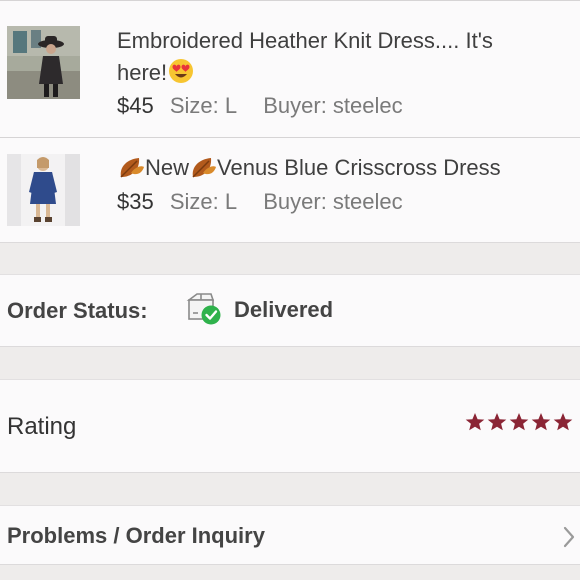 Image resolution: width=580 pixels, height=580 pixels. I want to click on problems-order-inquiry-row: Problems / Order Inquiry, so click(290, 535).